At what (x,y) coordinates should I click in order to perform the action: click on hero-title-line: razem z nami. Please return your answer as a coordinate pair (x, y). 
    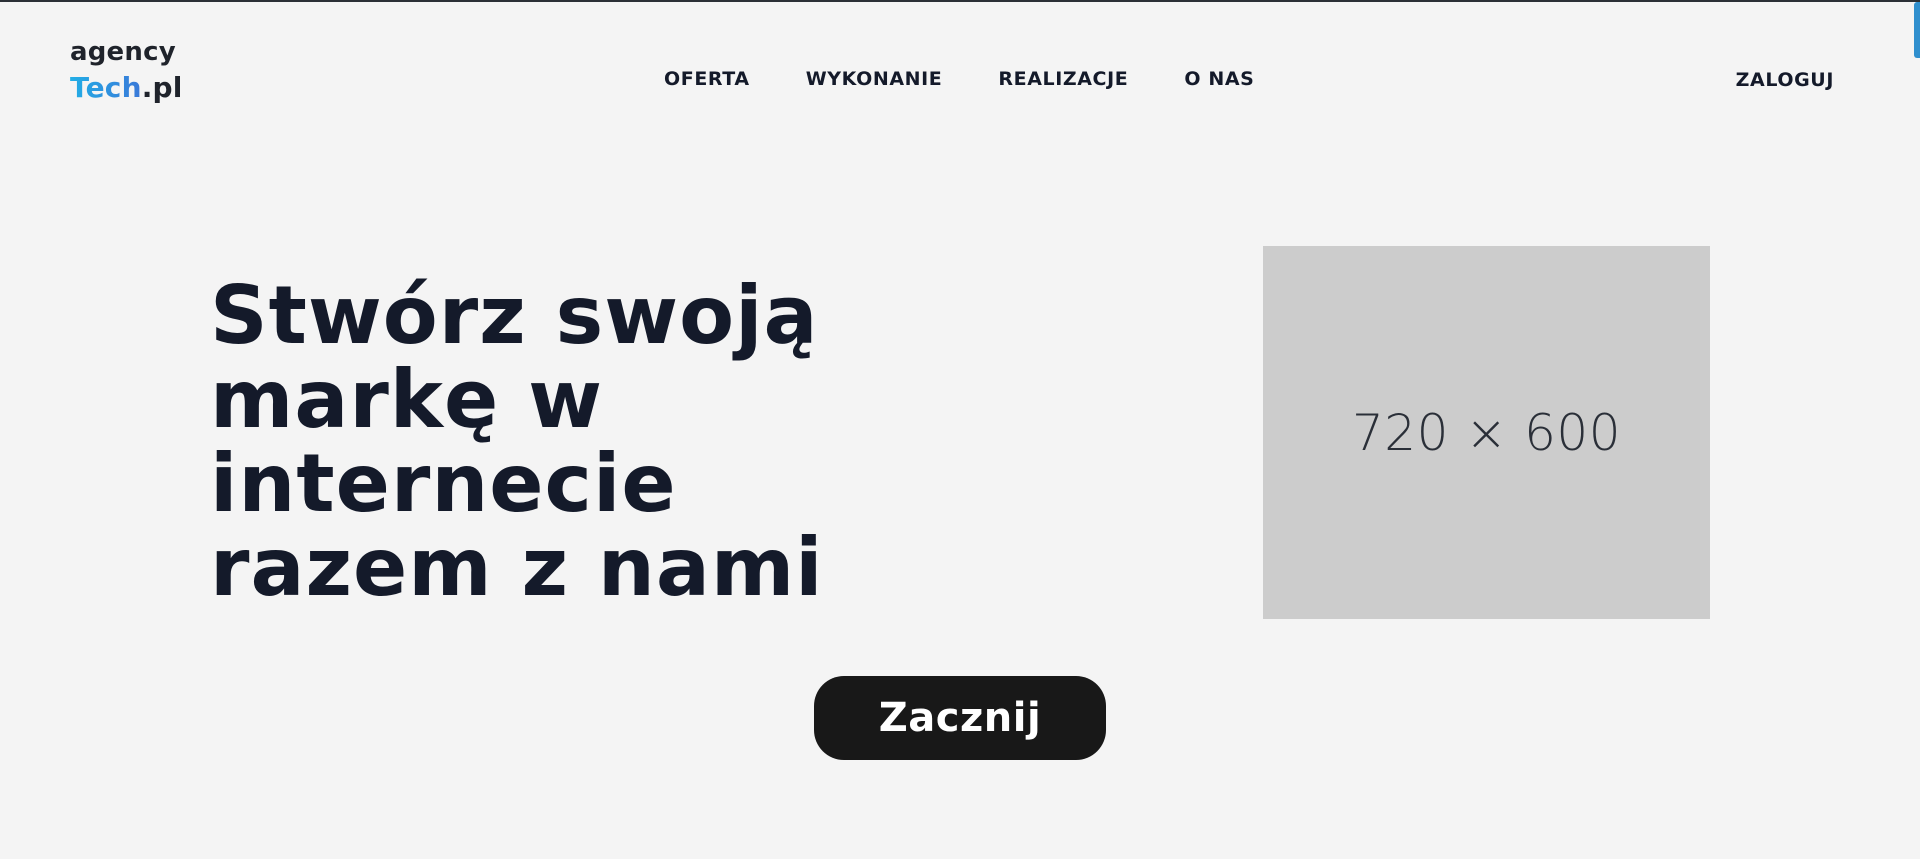
    Looking at the image, I should click on (517, 567).